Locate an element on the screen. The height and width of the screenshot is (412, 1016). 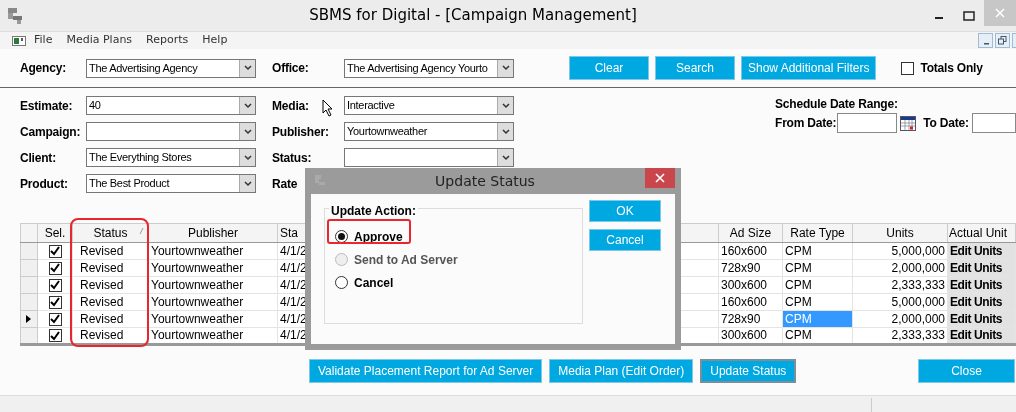
current-row-icon is located at coordinates (28, 319).